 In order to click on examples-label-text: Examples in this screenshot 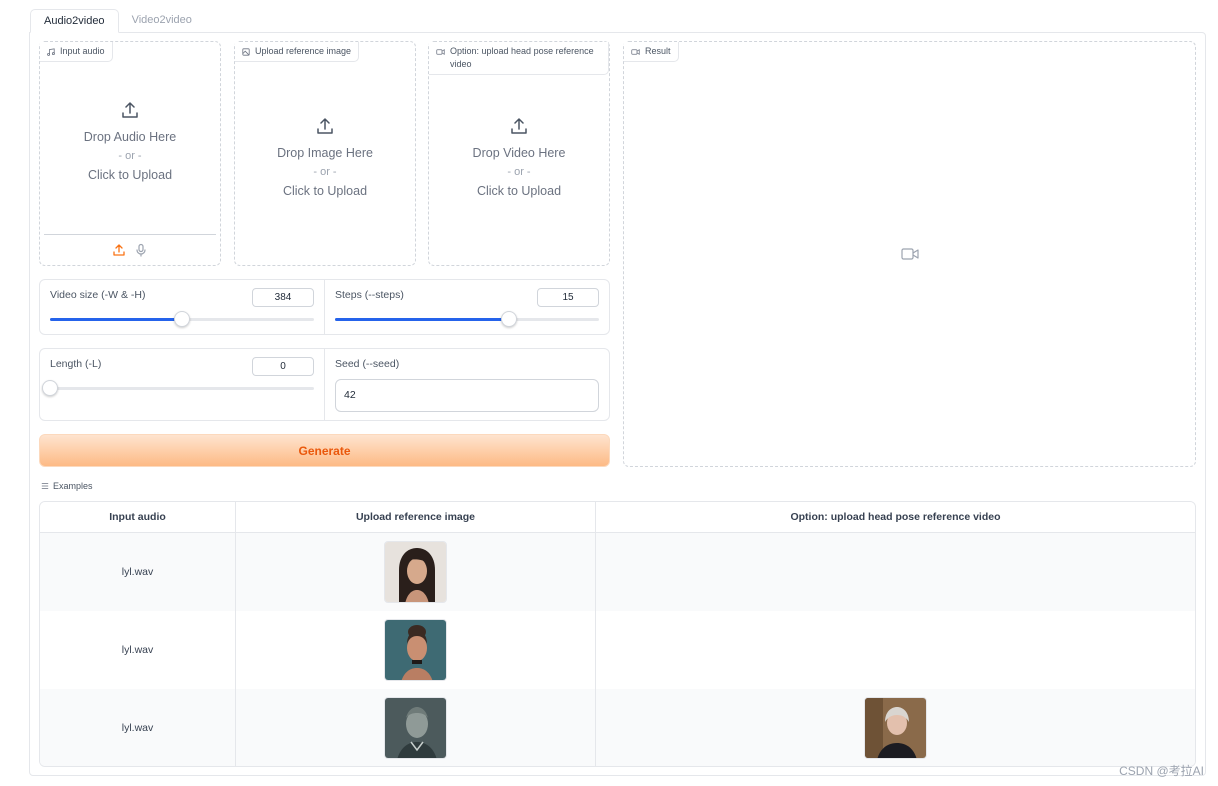, I will do `click(73, 486)`.